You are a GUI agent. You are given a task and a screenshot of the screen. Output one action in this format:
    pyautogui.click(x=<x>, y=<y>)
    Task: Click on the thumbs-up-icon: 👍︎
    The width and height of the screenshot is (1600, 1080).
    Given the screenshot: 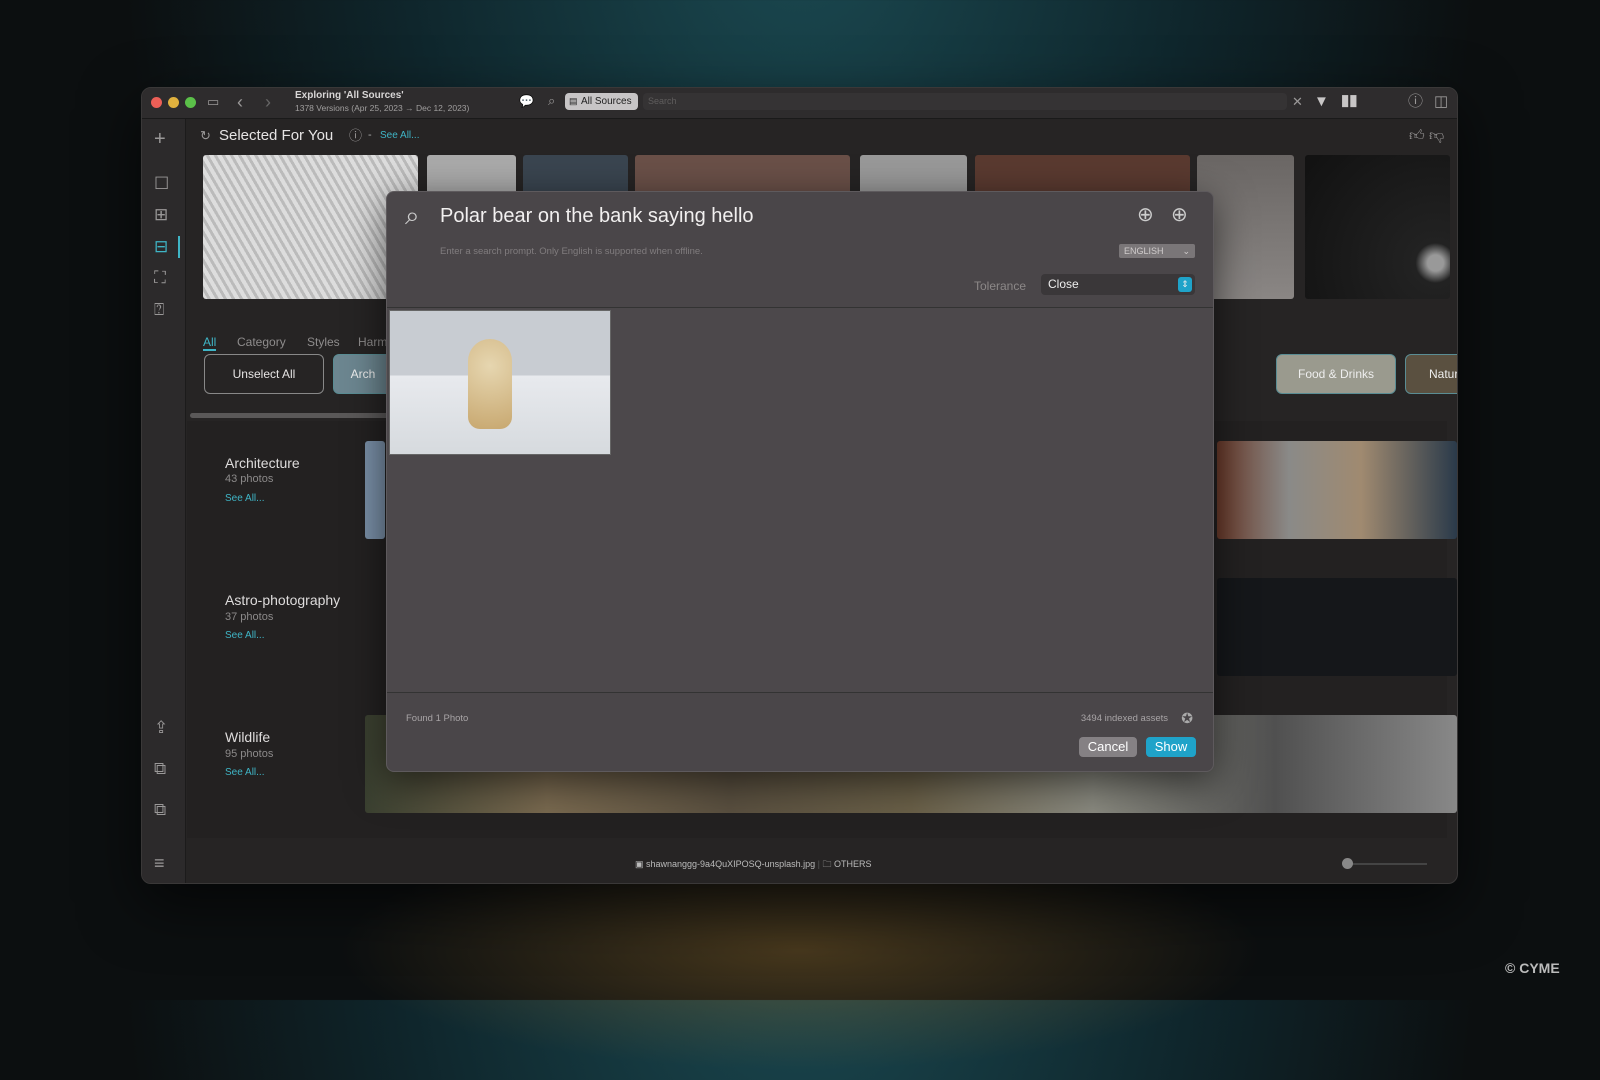 What is the action you would take?
    pyautogui.click(x=1417, y=135)
    